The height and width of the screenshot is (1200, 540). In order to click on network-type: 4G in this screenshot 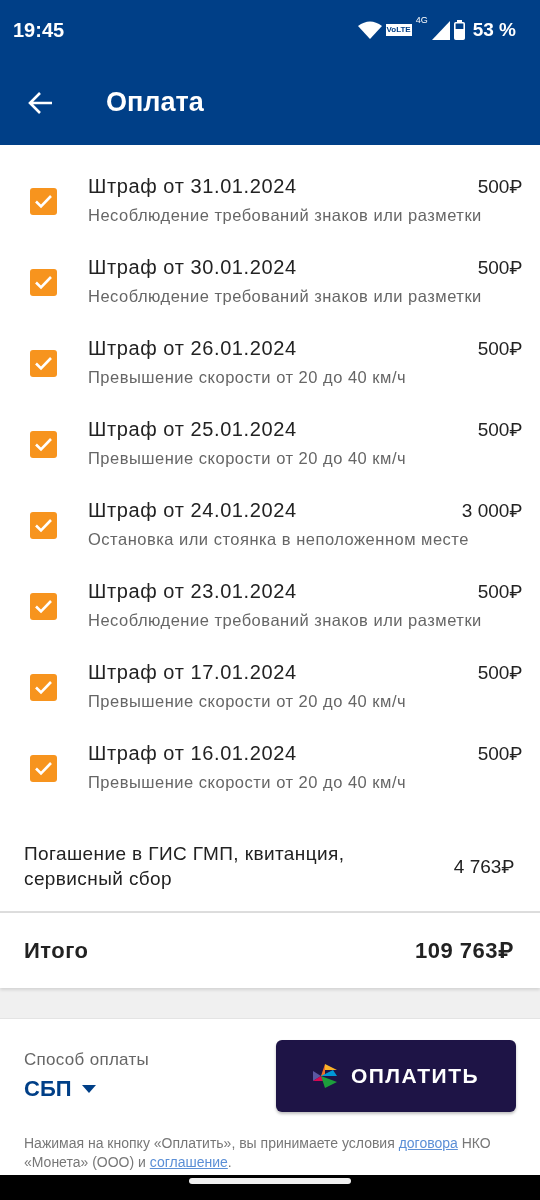, I will do `click(421, 20)`.